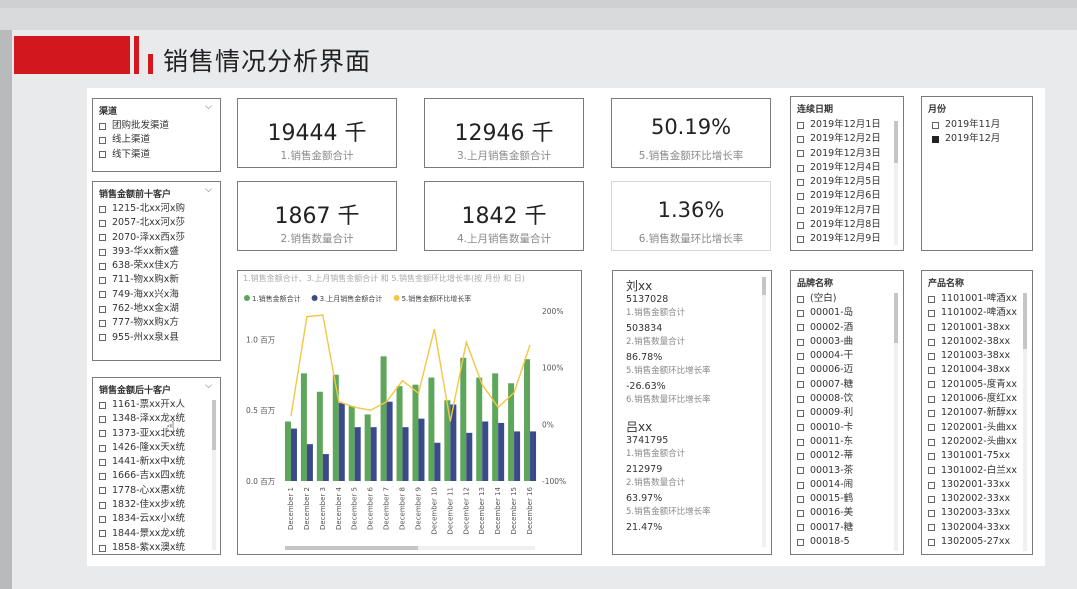 Image resolution: width=1077 pixels, height=589 pixels. Describe the element at coordinates (142, 476) in the screenshot. I see `slicer-item: 1666-吉xx四x统` at that location.